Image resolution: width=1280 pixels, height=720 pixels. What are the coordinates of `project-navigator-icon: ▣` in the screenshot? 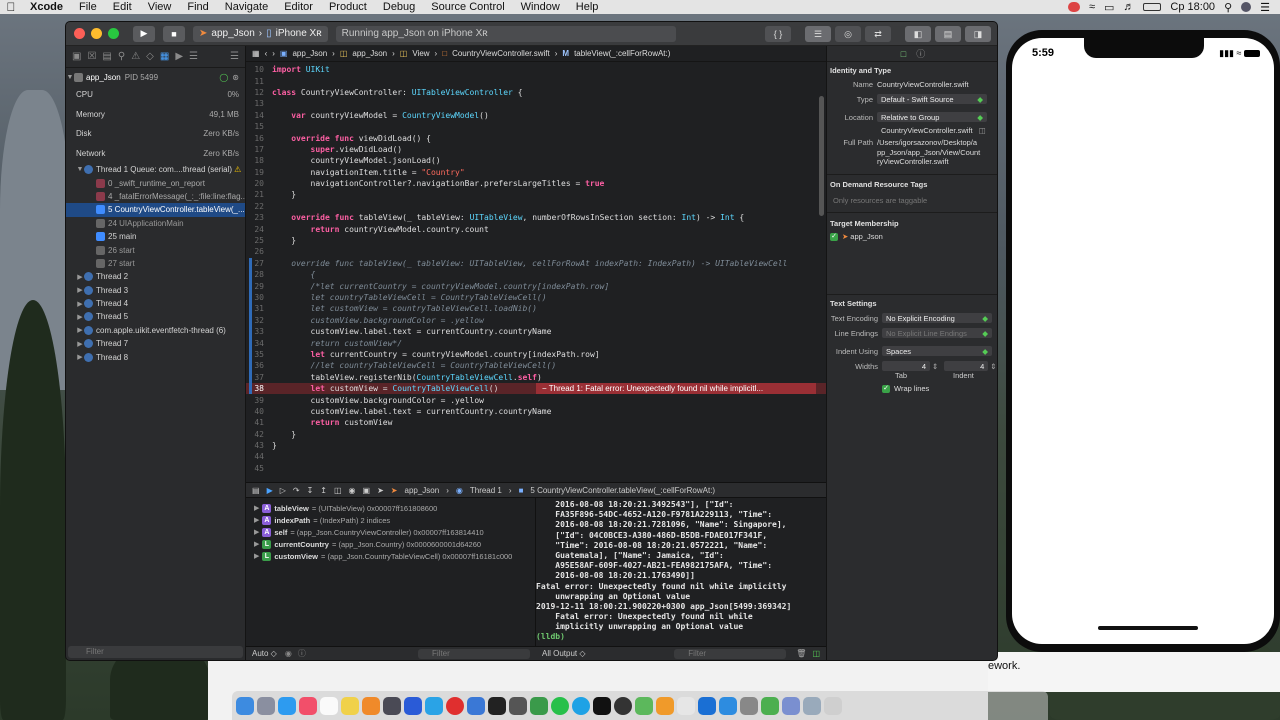 It's located at (76, 56).